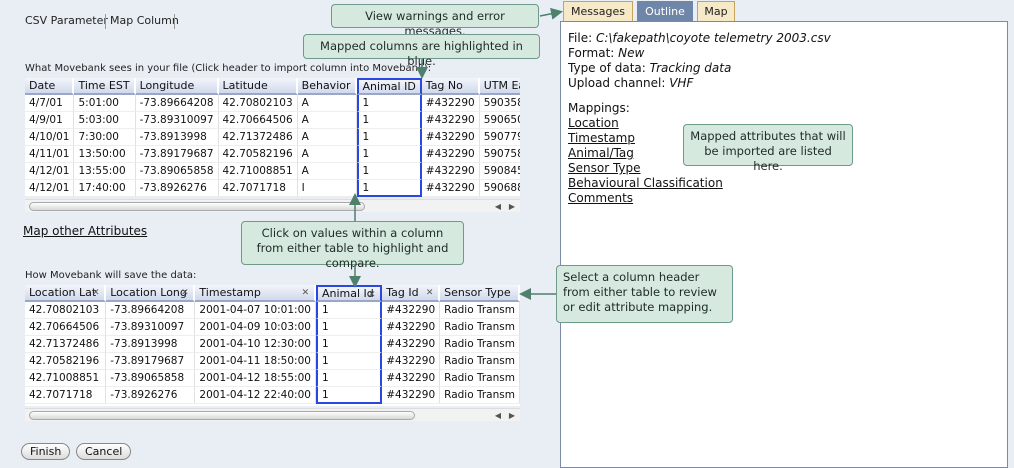  Describe the element at coordinates (645, 183) in the screenshot. I see `mapping-behavioural-classification-link: Behavioural Classification` at that location.